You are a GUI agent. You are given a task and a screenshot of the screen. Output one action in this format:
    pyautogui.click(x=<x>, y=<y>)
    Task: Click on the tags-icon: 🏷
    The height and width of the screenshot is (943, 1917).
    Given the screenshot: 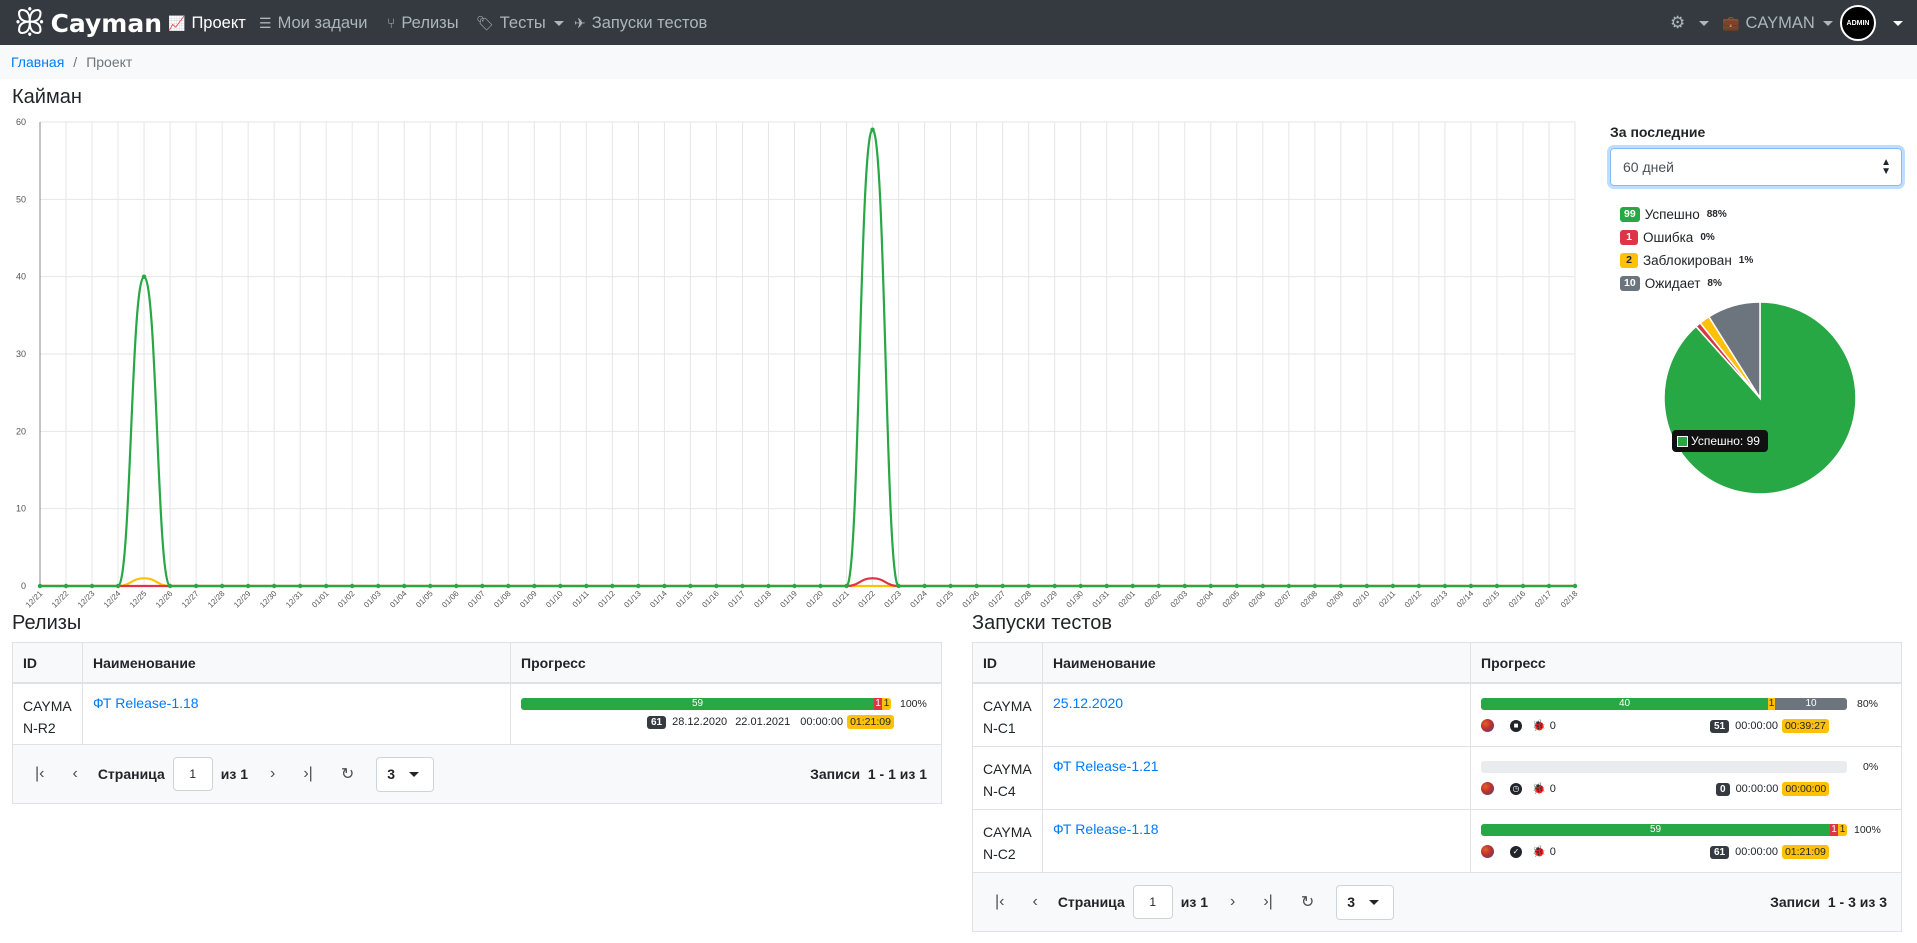 What is the action you would take?
    pyautogui.click(x=485, y=22)
    